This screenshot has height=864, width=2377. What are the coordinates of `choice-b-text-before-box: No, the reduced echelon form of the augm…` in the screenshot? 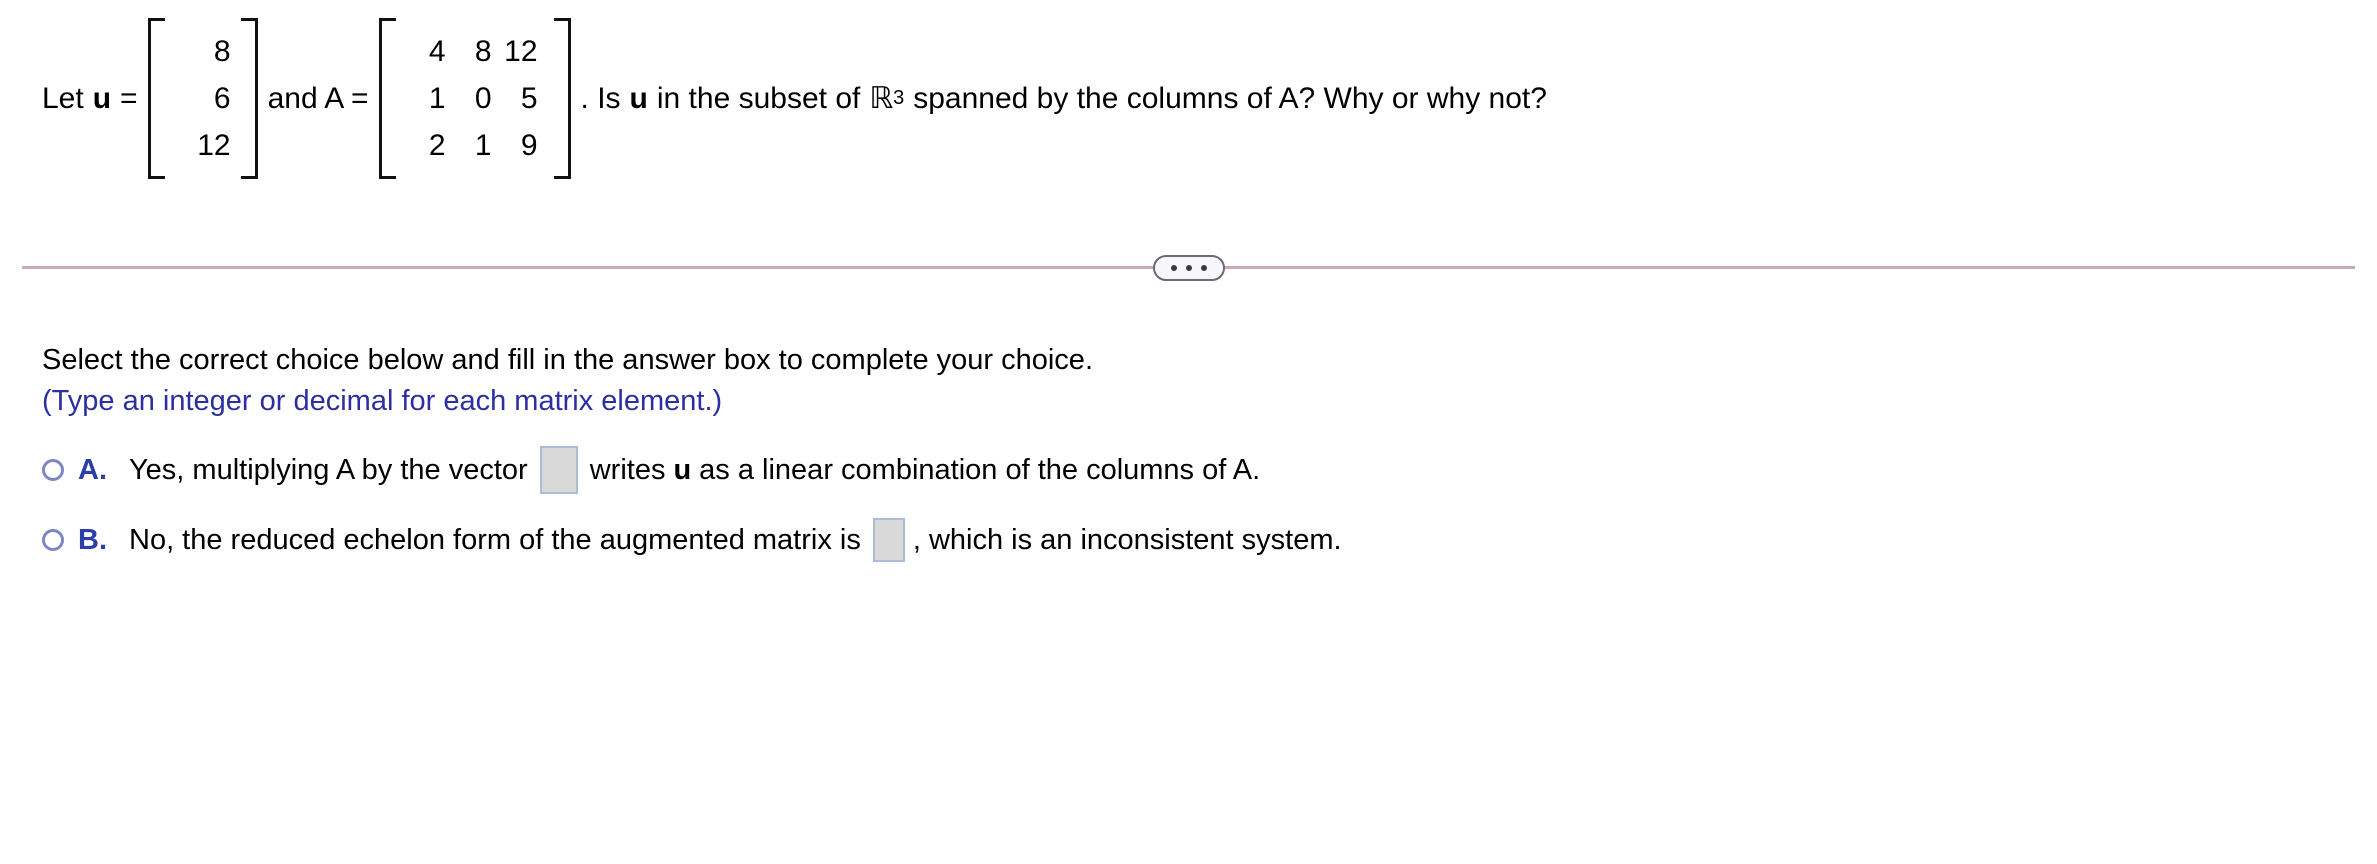 It's located at (495, 539).